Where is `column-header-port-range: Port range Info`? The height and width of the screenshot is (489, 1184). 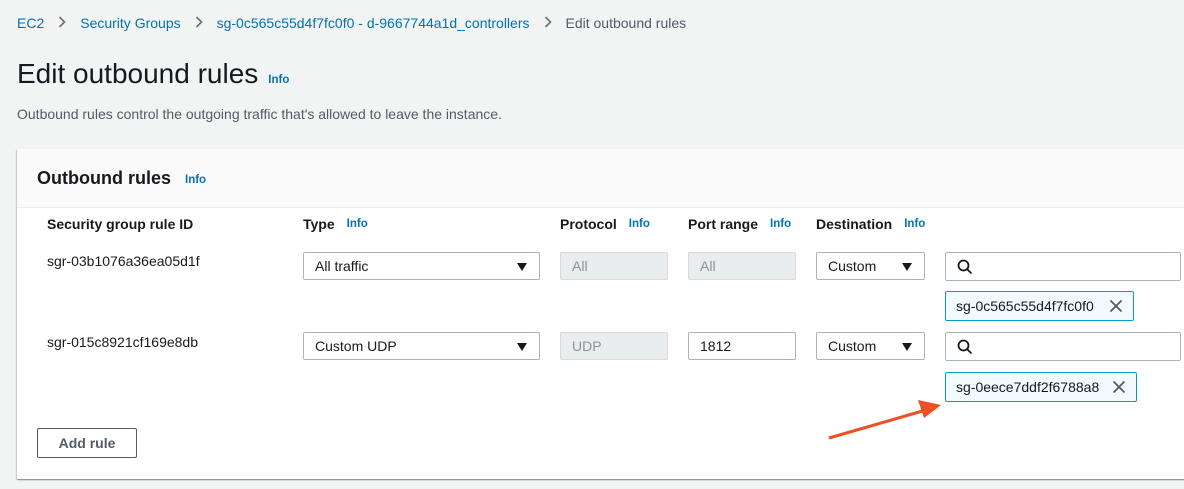 column-header-port-range: Port range Info is located at coordinates (739, 224).